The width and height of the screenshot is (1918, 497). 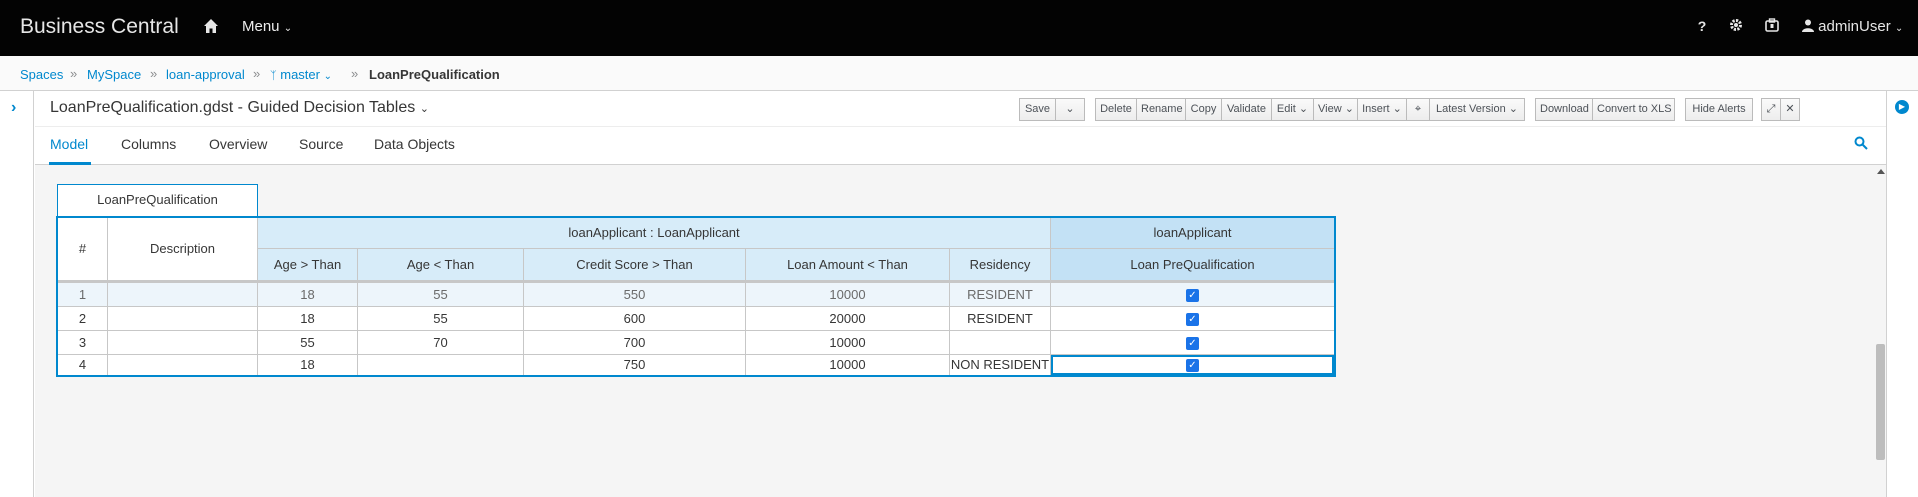 What do you see at coordinates (1902, 107) in the screenshot?
I see `play-icon: ▶` at bounding box center [1902, 107].